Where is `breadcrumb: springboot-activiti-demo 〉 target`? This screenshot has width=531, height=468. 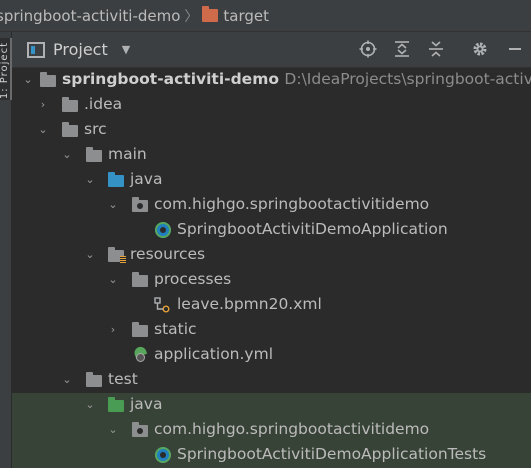 breadcrumb: springboot-activiti-demo 〉 target is located at coordinates (265, 16).